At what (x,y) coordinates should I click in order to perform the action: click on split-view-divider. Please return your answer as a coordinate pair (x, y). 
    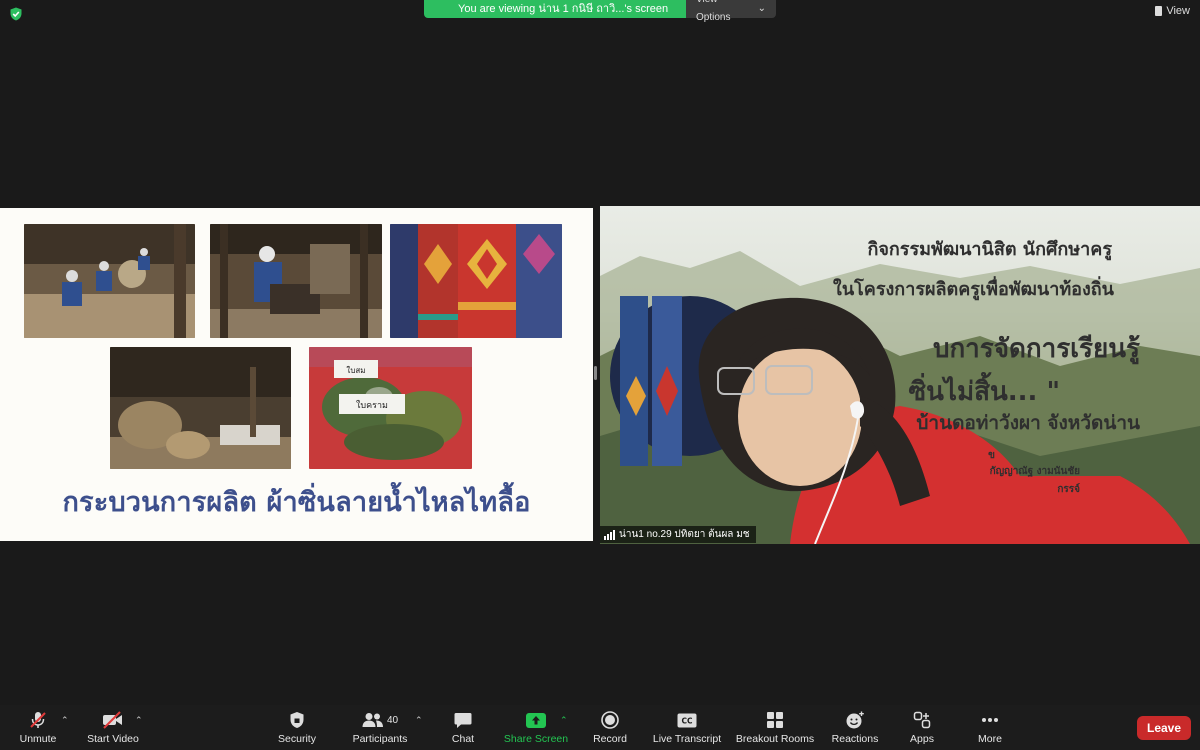
    Looking at the image, I should click on (595, 373).